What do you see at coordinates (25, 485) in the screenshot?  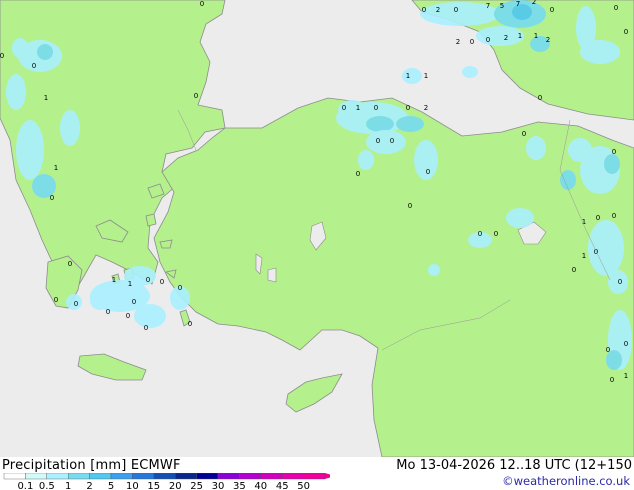 I see `scale-tick-label: 0.1` at bounding box center [25, 485].